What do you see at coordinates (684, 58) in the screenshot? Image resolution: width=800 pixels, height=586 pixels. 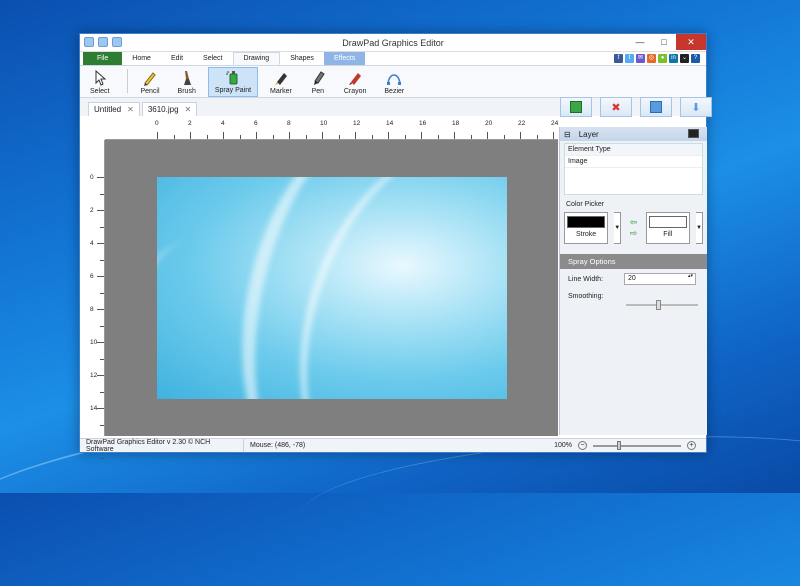 I see `social-link-icon: ⌄` at bounding box center [684, 58].